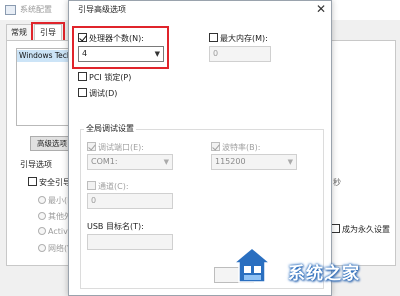 The image size is (400, 296). Describe the element at coordinates (42, 216) in the screenshot. I see `radio-alternate-shell-button` at that location.